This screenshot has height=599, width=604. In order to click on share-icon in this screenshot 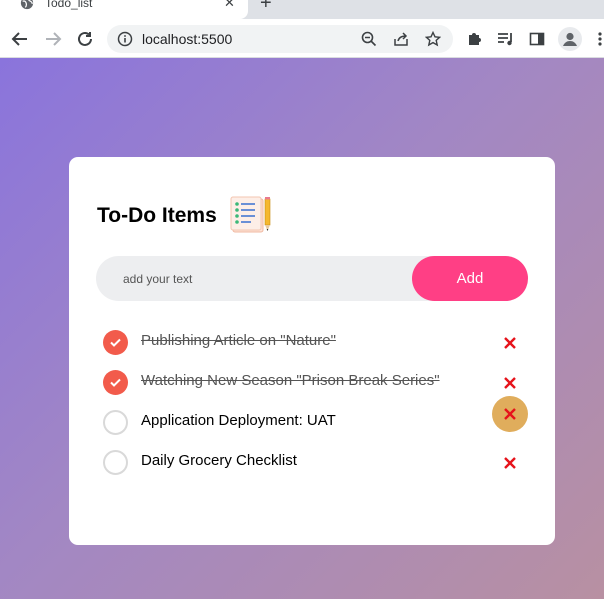, I will do `click(401, 39)`.